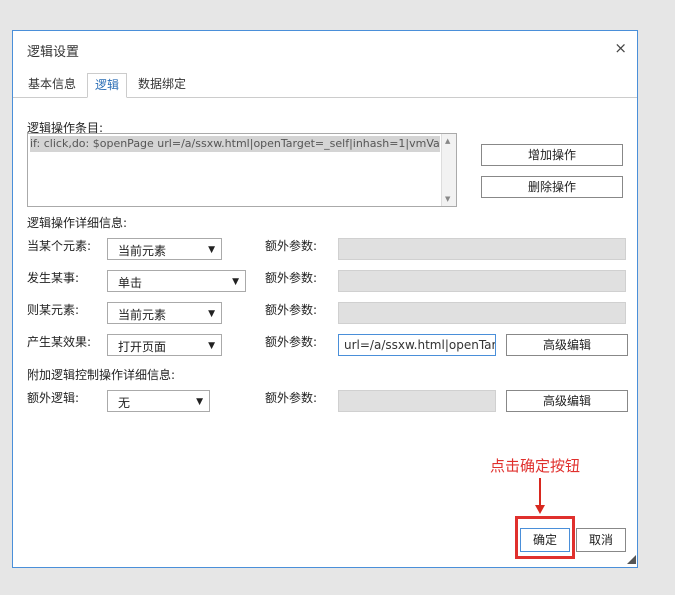 This screenshot has height=595, width=675. What do you see at coordinates (158, 401) in the screenshot?
I see `extra-logic-select: 无 ▼` at bounding box center [158, 401].